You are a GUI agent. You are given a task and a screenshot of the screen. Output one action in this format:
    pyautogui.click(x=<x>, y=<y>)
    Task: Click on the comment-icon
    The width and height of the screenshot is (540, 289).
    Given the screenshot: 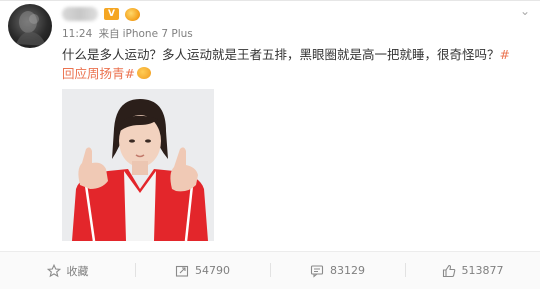 What is the action you would take?
    pyautogui.click(x=317, y=271)
    